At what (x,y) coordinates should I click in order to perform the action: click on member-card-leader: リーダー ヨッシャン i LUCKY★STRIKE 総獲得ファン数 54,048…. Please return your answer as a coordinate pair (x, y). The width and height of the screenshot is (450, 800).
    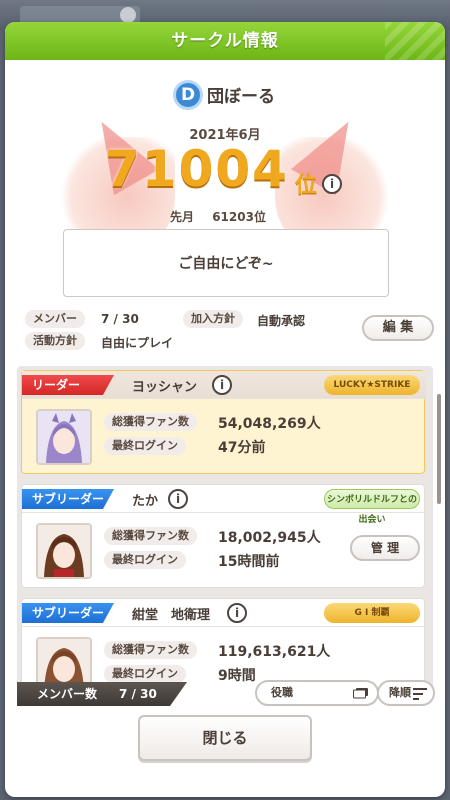
    Looking at the image, I should click on (223, 422).